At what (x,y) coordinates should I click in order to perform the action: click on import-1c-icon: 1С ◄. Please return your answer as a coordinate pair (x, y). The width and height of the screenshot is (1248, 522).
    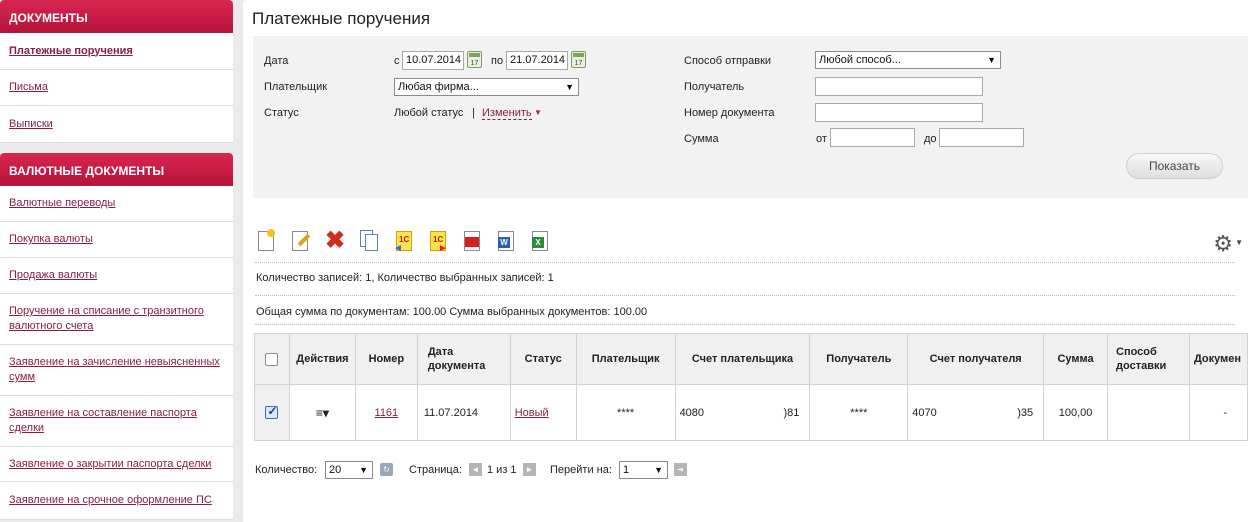
    Looking at the image, I should click on (404, 242).